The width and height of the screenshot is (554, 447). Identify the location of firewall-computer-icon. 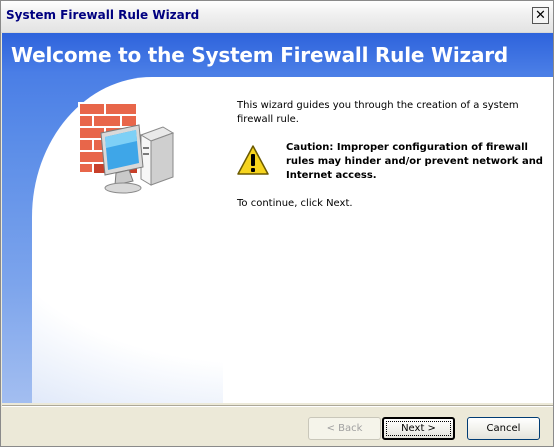
(126, 148).